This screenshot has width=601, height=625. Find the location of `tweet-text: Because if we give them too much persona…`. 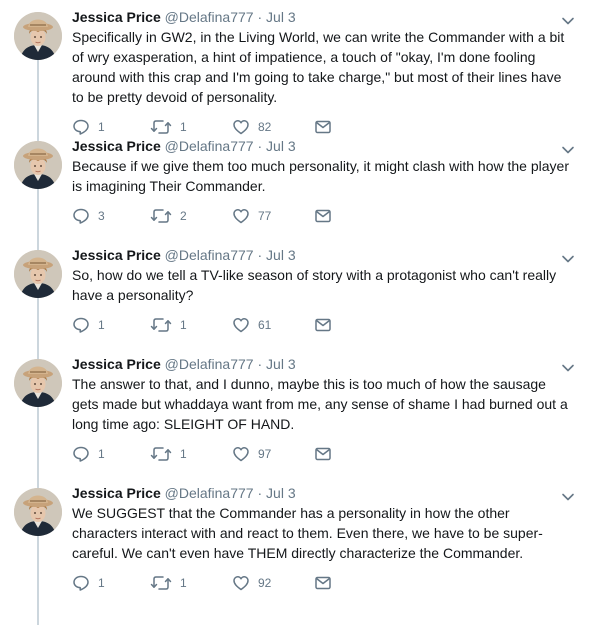

tweet-text: Because if we give them too much persona… is located at coordinates (320, 176).